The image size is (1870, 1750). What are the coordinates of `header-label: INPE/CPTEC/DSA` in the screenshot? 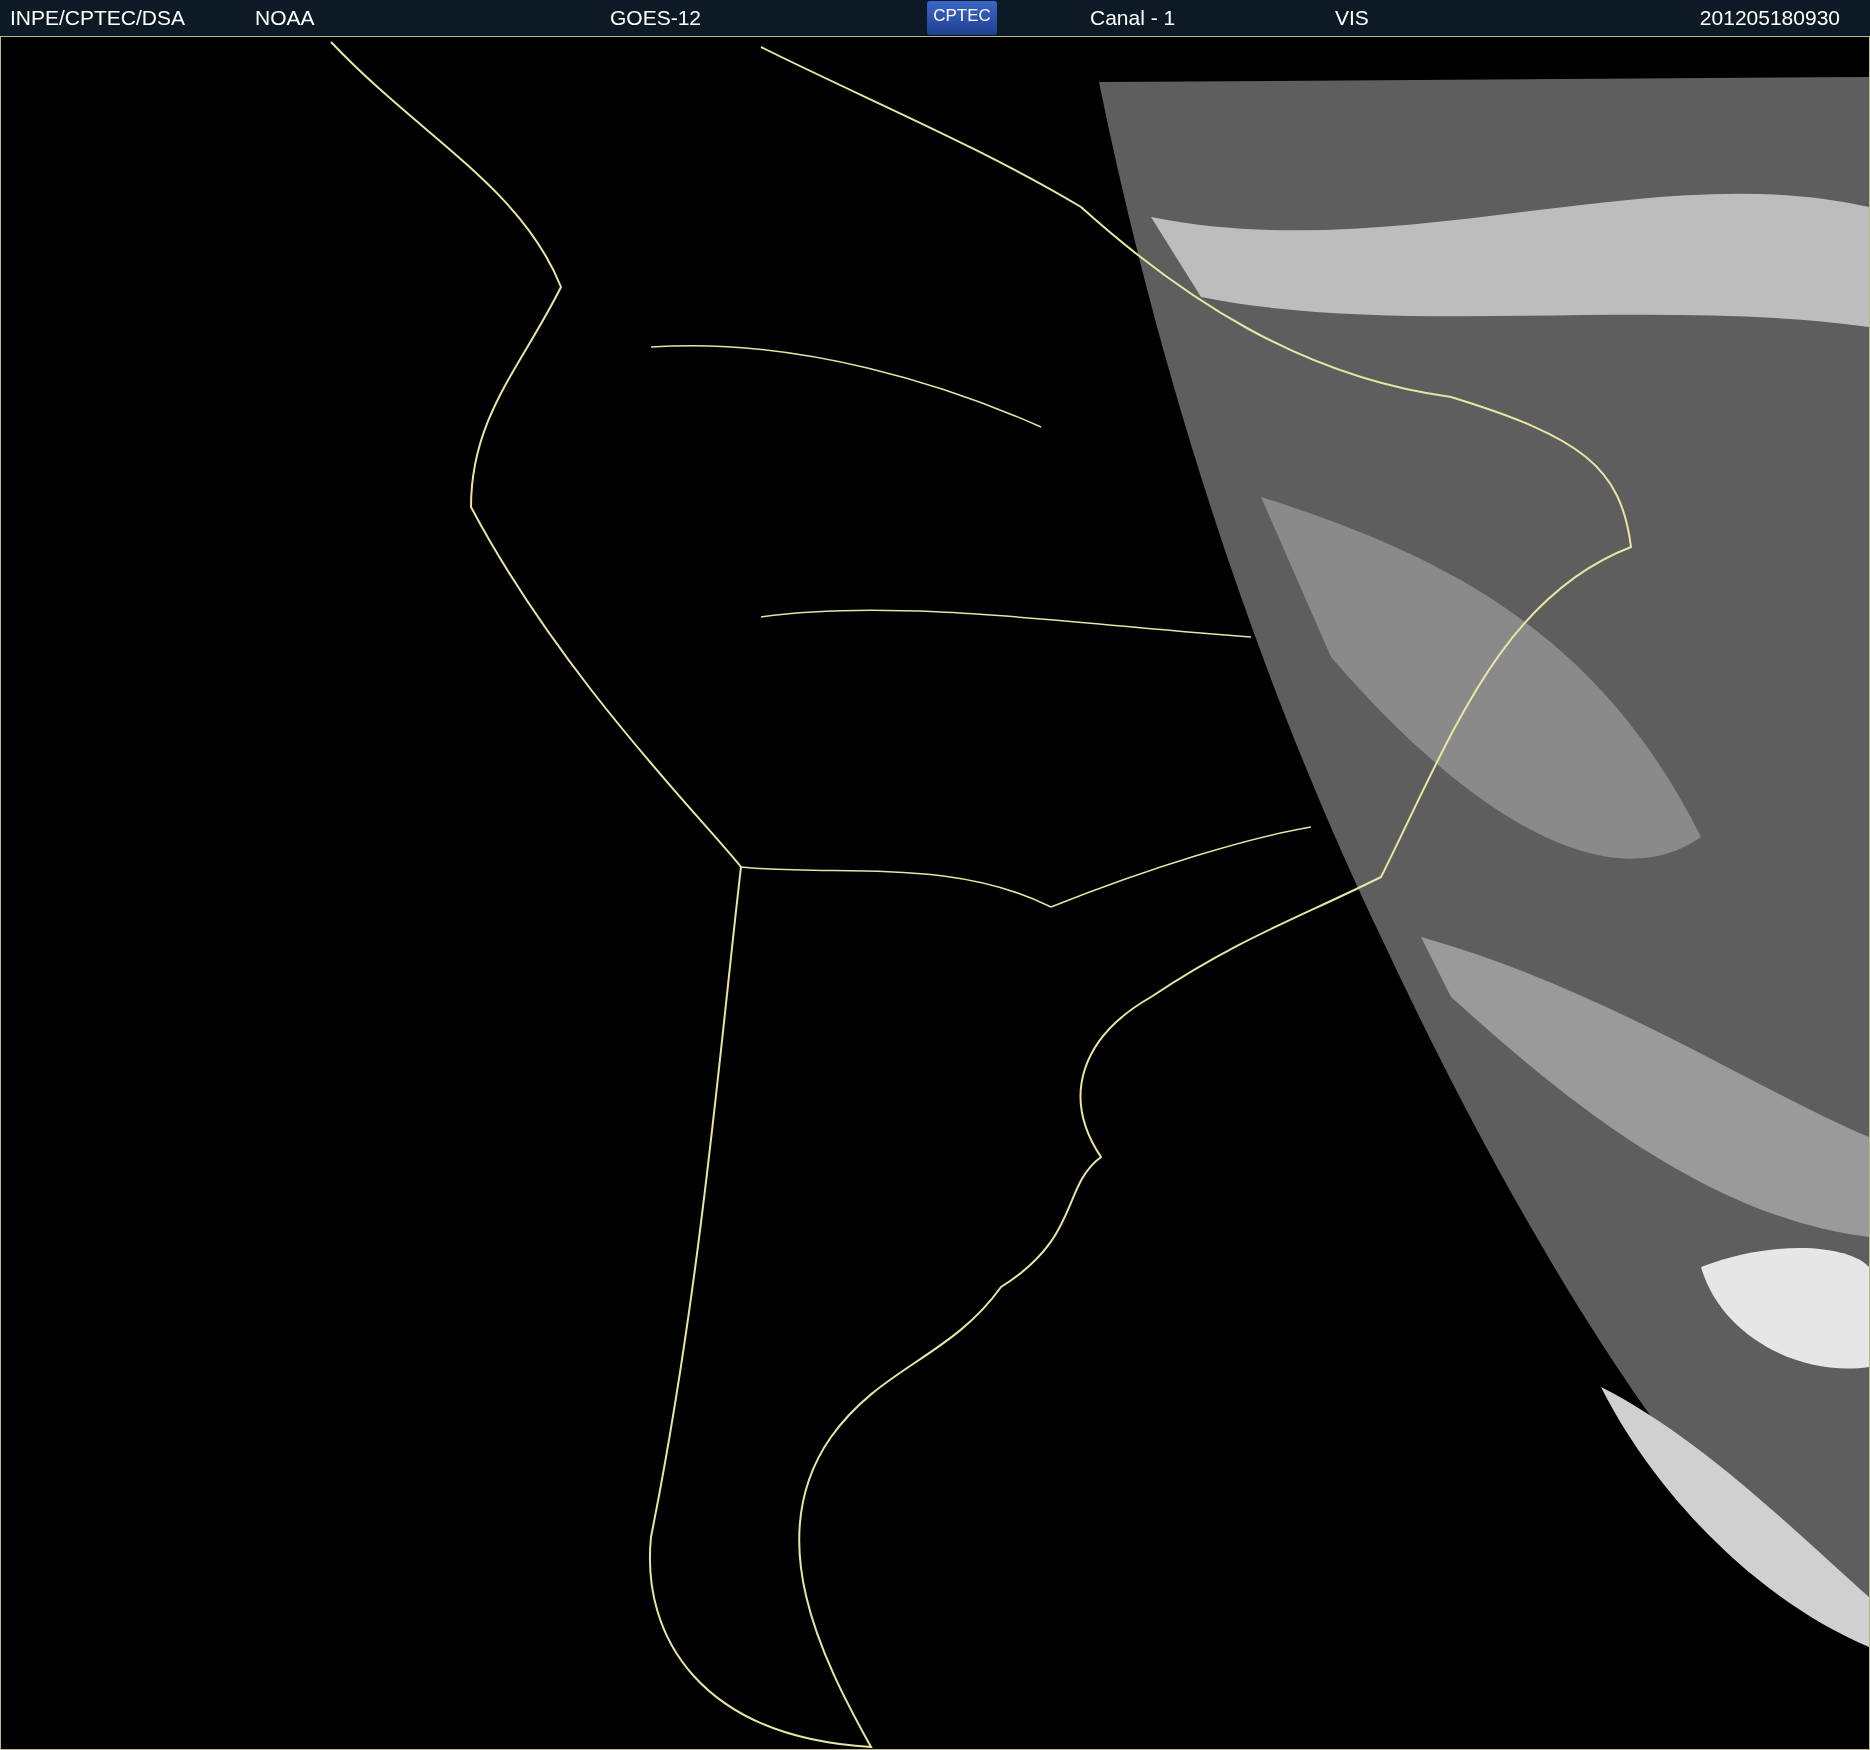 It's located at (98, 18).